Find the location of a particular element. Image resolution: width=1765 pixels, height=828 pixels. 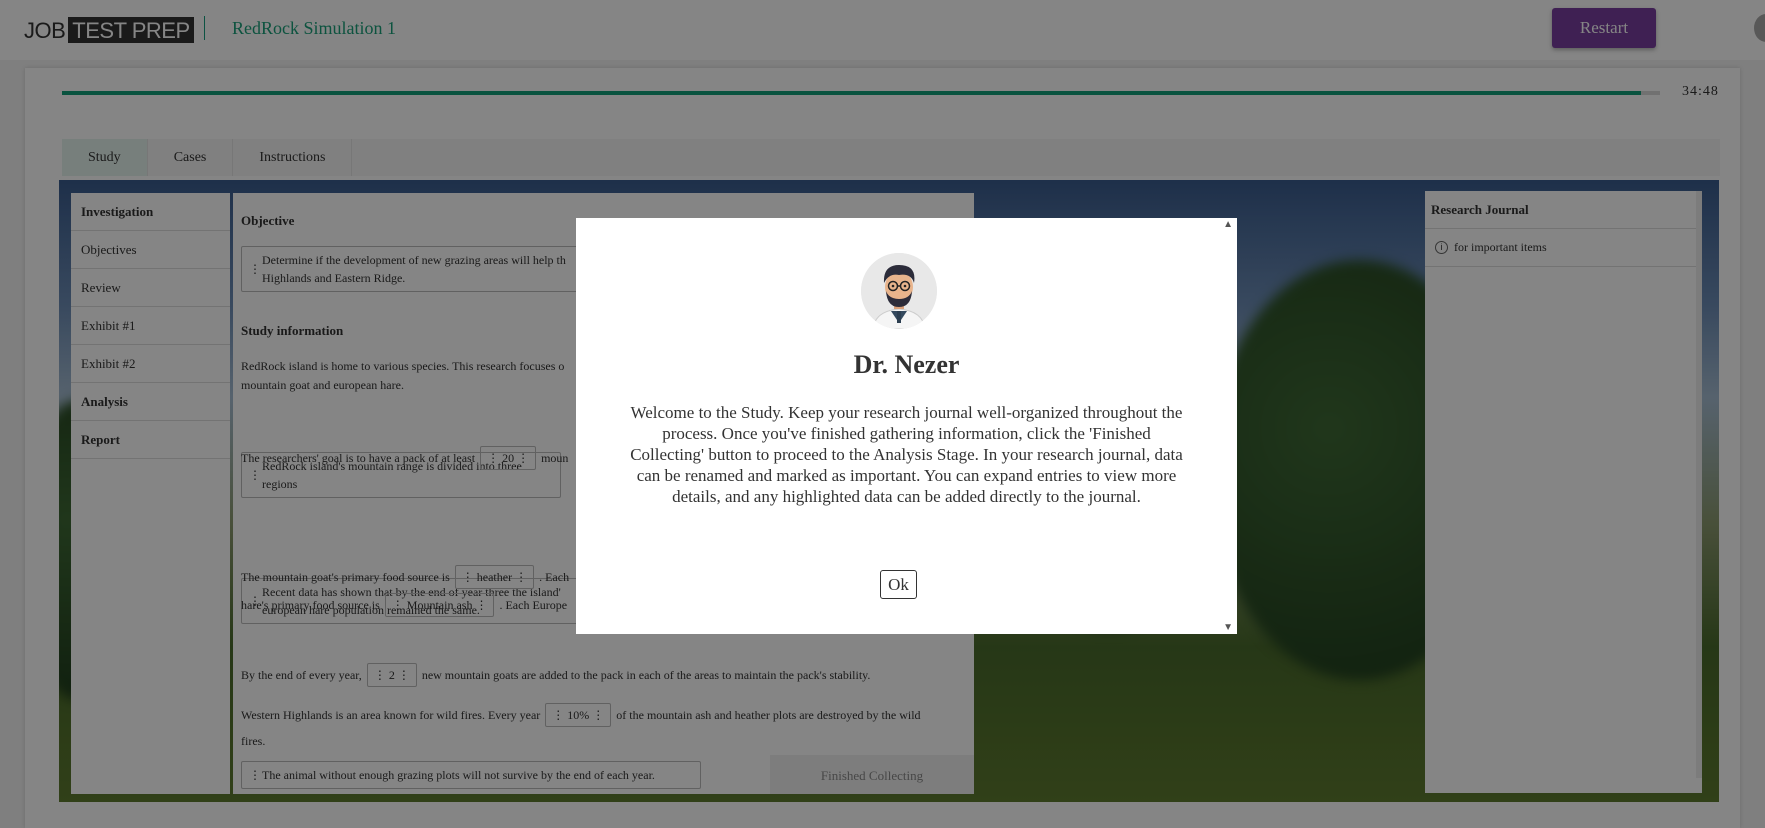

scroll-up-arrow-icon: ▲ is located at coordinates (1228, 224).